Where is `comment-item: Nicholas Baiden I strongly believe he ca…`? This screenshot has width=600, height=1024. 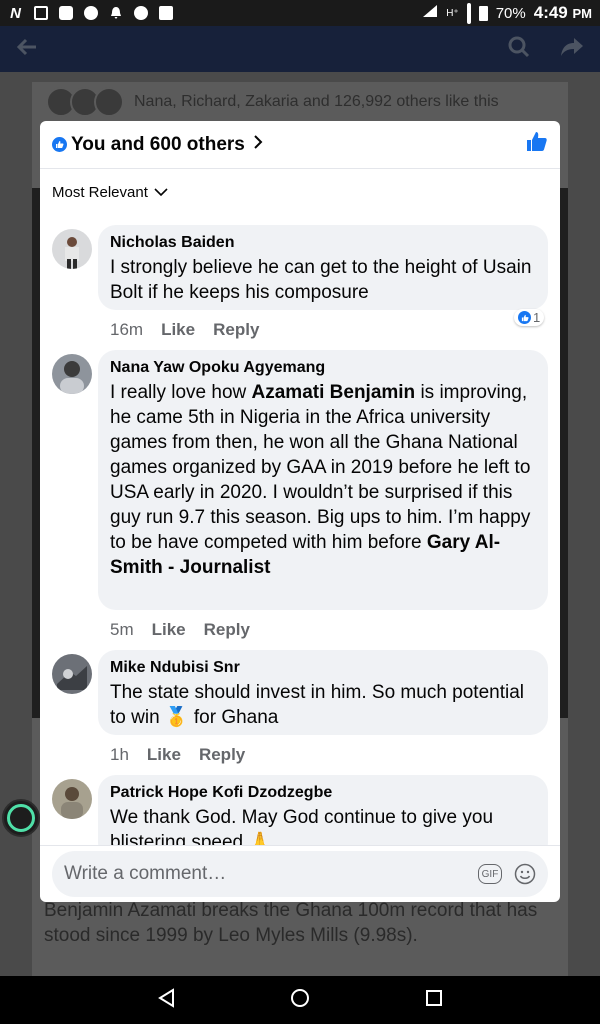
comment-item: Nicholas Baiden I strongly believe he ca… is located at coordinates (302, 285).